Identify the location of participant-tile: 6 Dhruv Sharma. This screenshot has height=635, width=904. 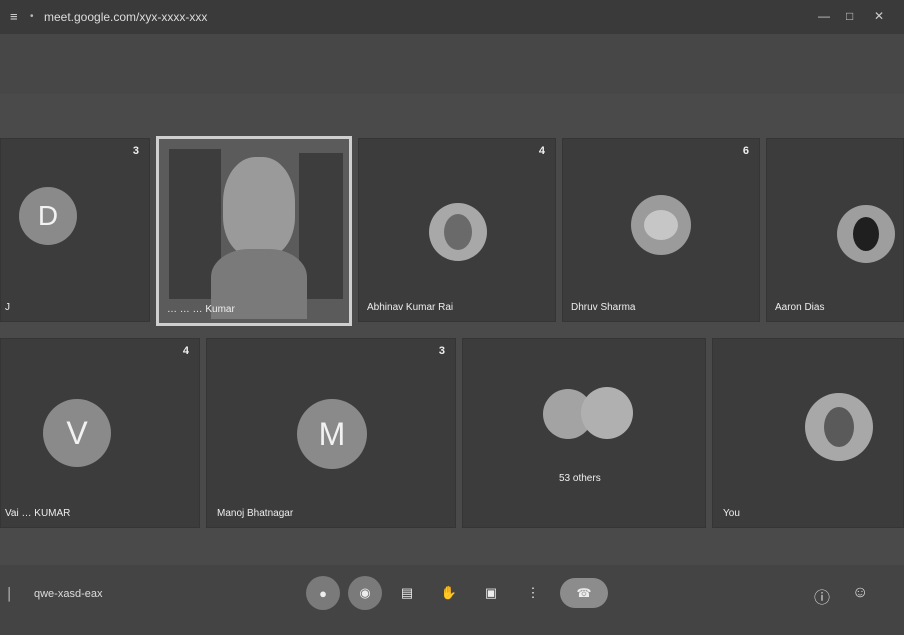
(661, 230).